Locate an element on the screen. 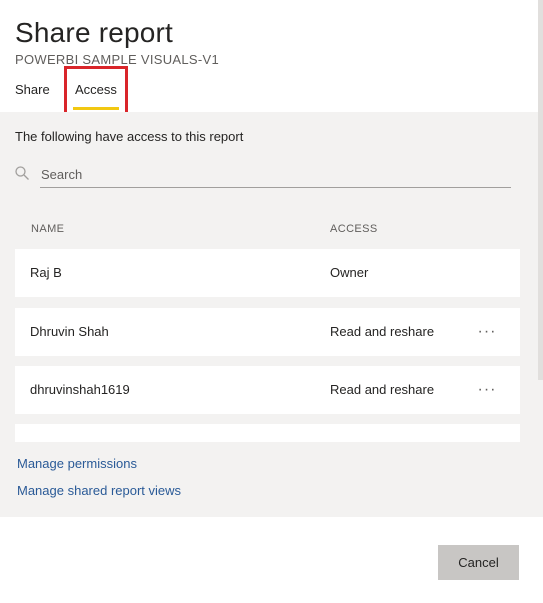 The image size is (543, 603). access-row: dhruvinshah1619 Read and reshare ··· is located at coordinates (267, 390).